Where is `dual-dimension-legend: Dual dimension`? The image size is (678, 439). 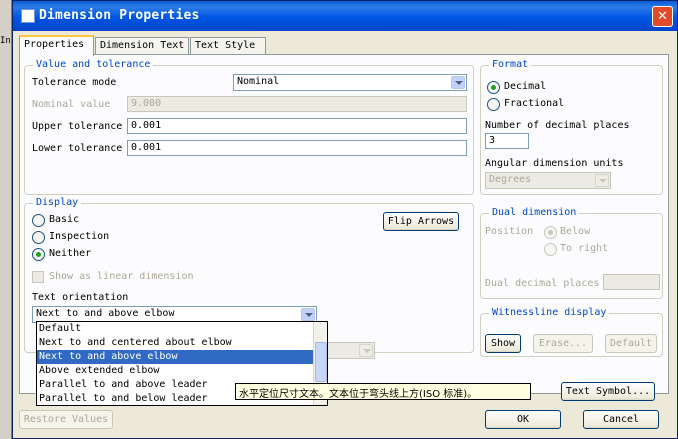
dual-dimension-legend: Dual dimension is located at coordinates (534, 212).